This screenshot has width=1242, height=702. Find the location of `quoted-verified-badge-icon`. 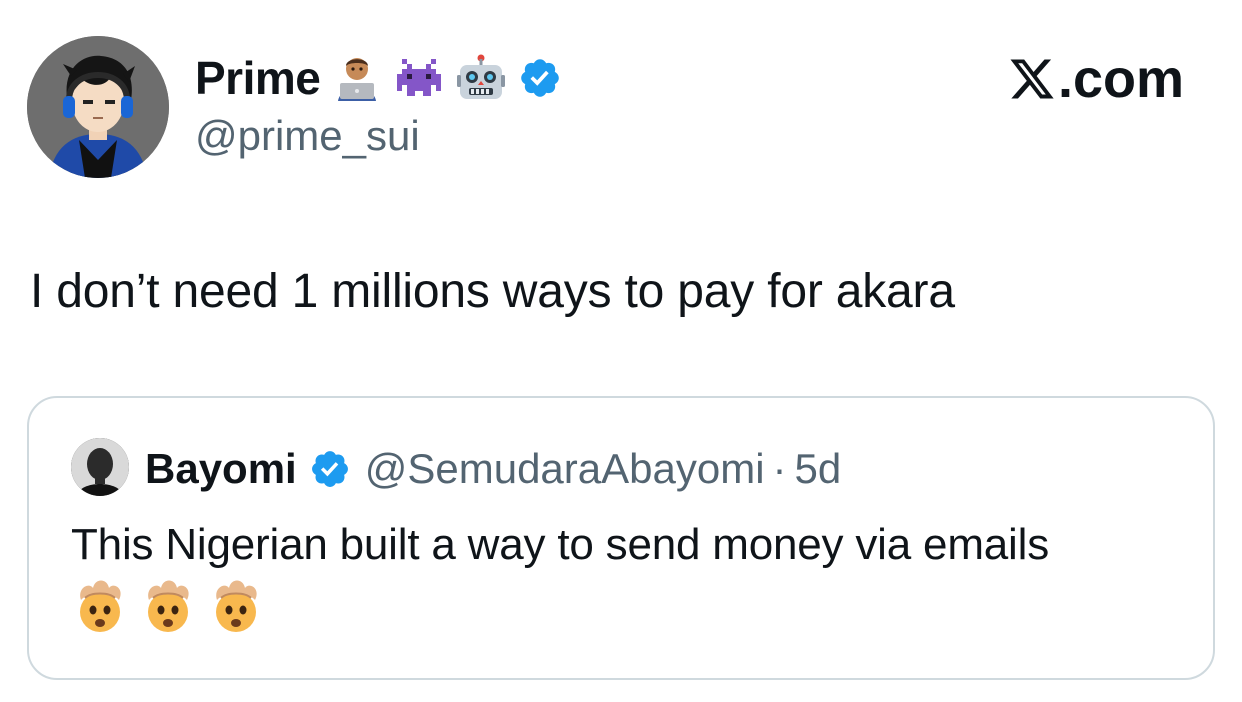

quoted-verified-badge-icon is located at coordinates (330, 469).